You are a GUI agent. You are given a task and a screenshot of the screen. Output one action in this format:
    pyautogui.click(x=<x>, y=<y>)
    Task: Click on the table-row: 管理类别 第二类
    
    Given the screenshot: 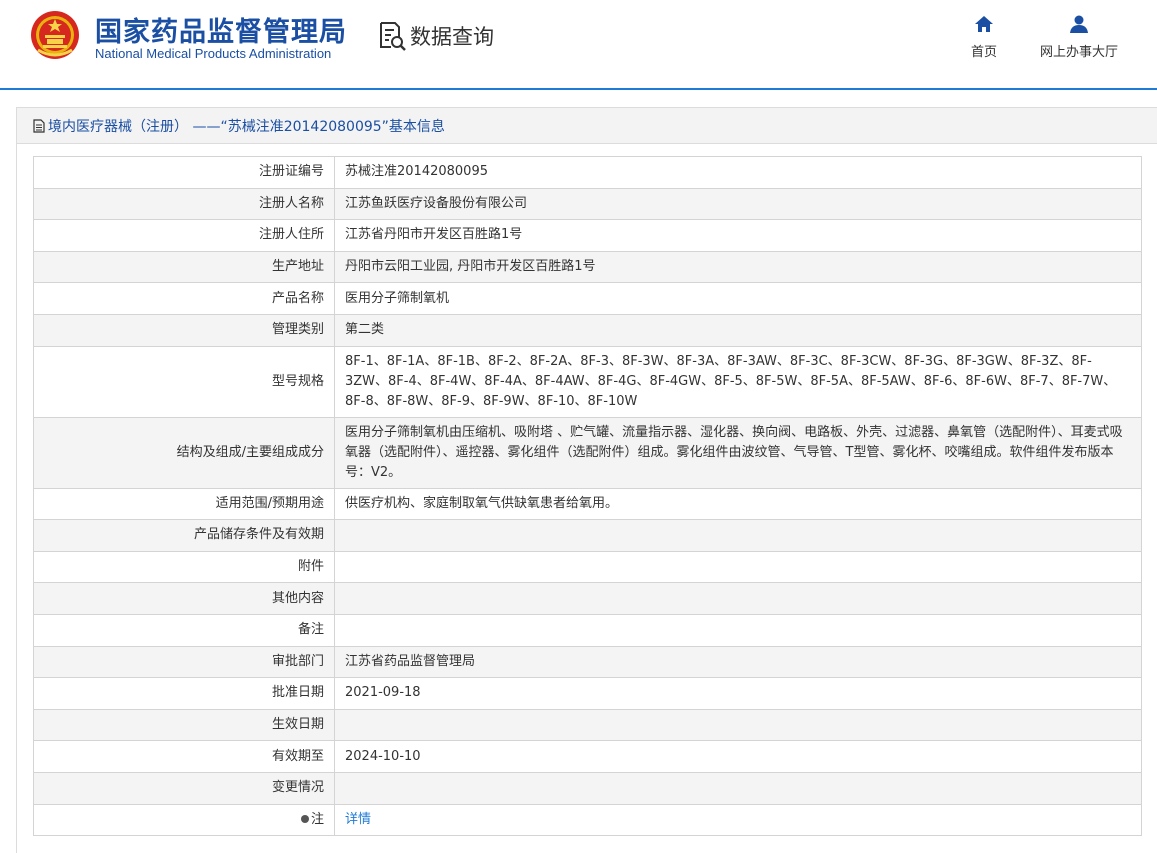 What is the action you would take?
    pyautogui.click(x=587, y=330)
    